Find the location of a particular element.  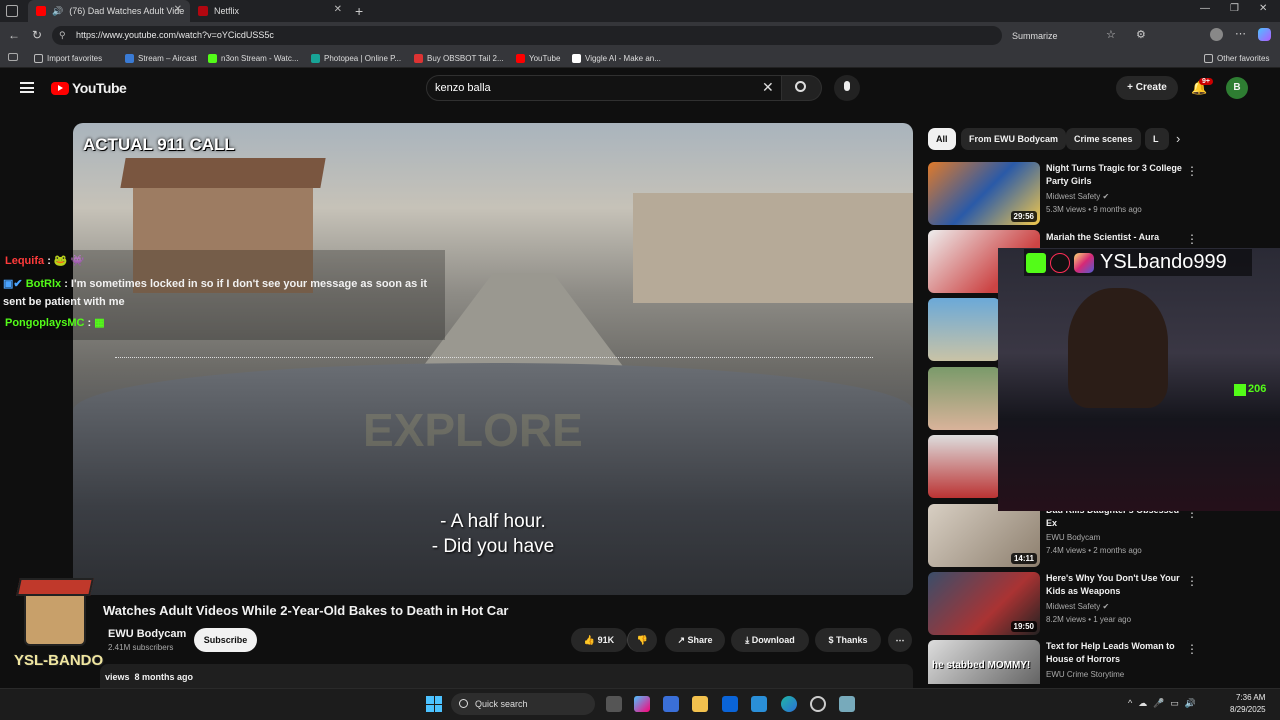

bookmark-import: Import favorites is located at coordinates (68, 58).